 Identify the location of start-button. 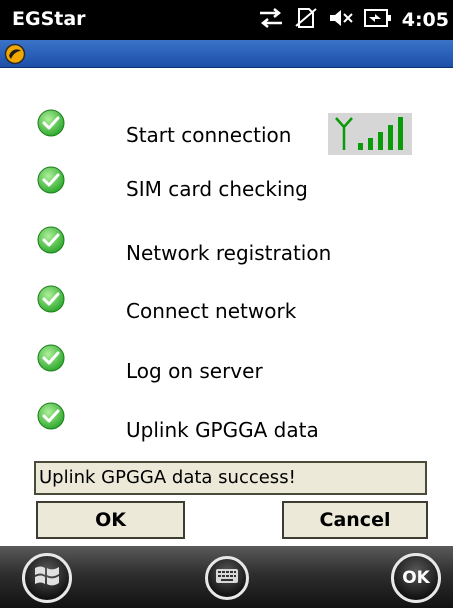
(47, 578).